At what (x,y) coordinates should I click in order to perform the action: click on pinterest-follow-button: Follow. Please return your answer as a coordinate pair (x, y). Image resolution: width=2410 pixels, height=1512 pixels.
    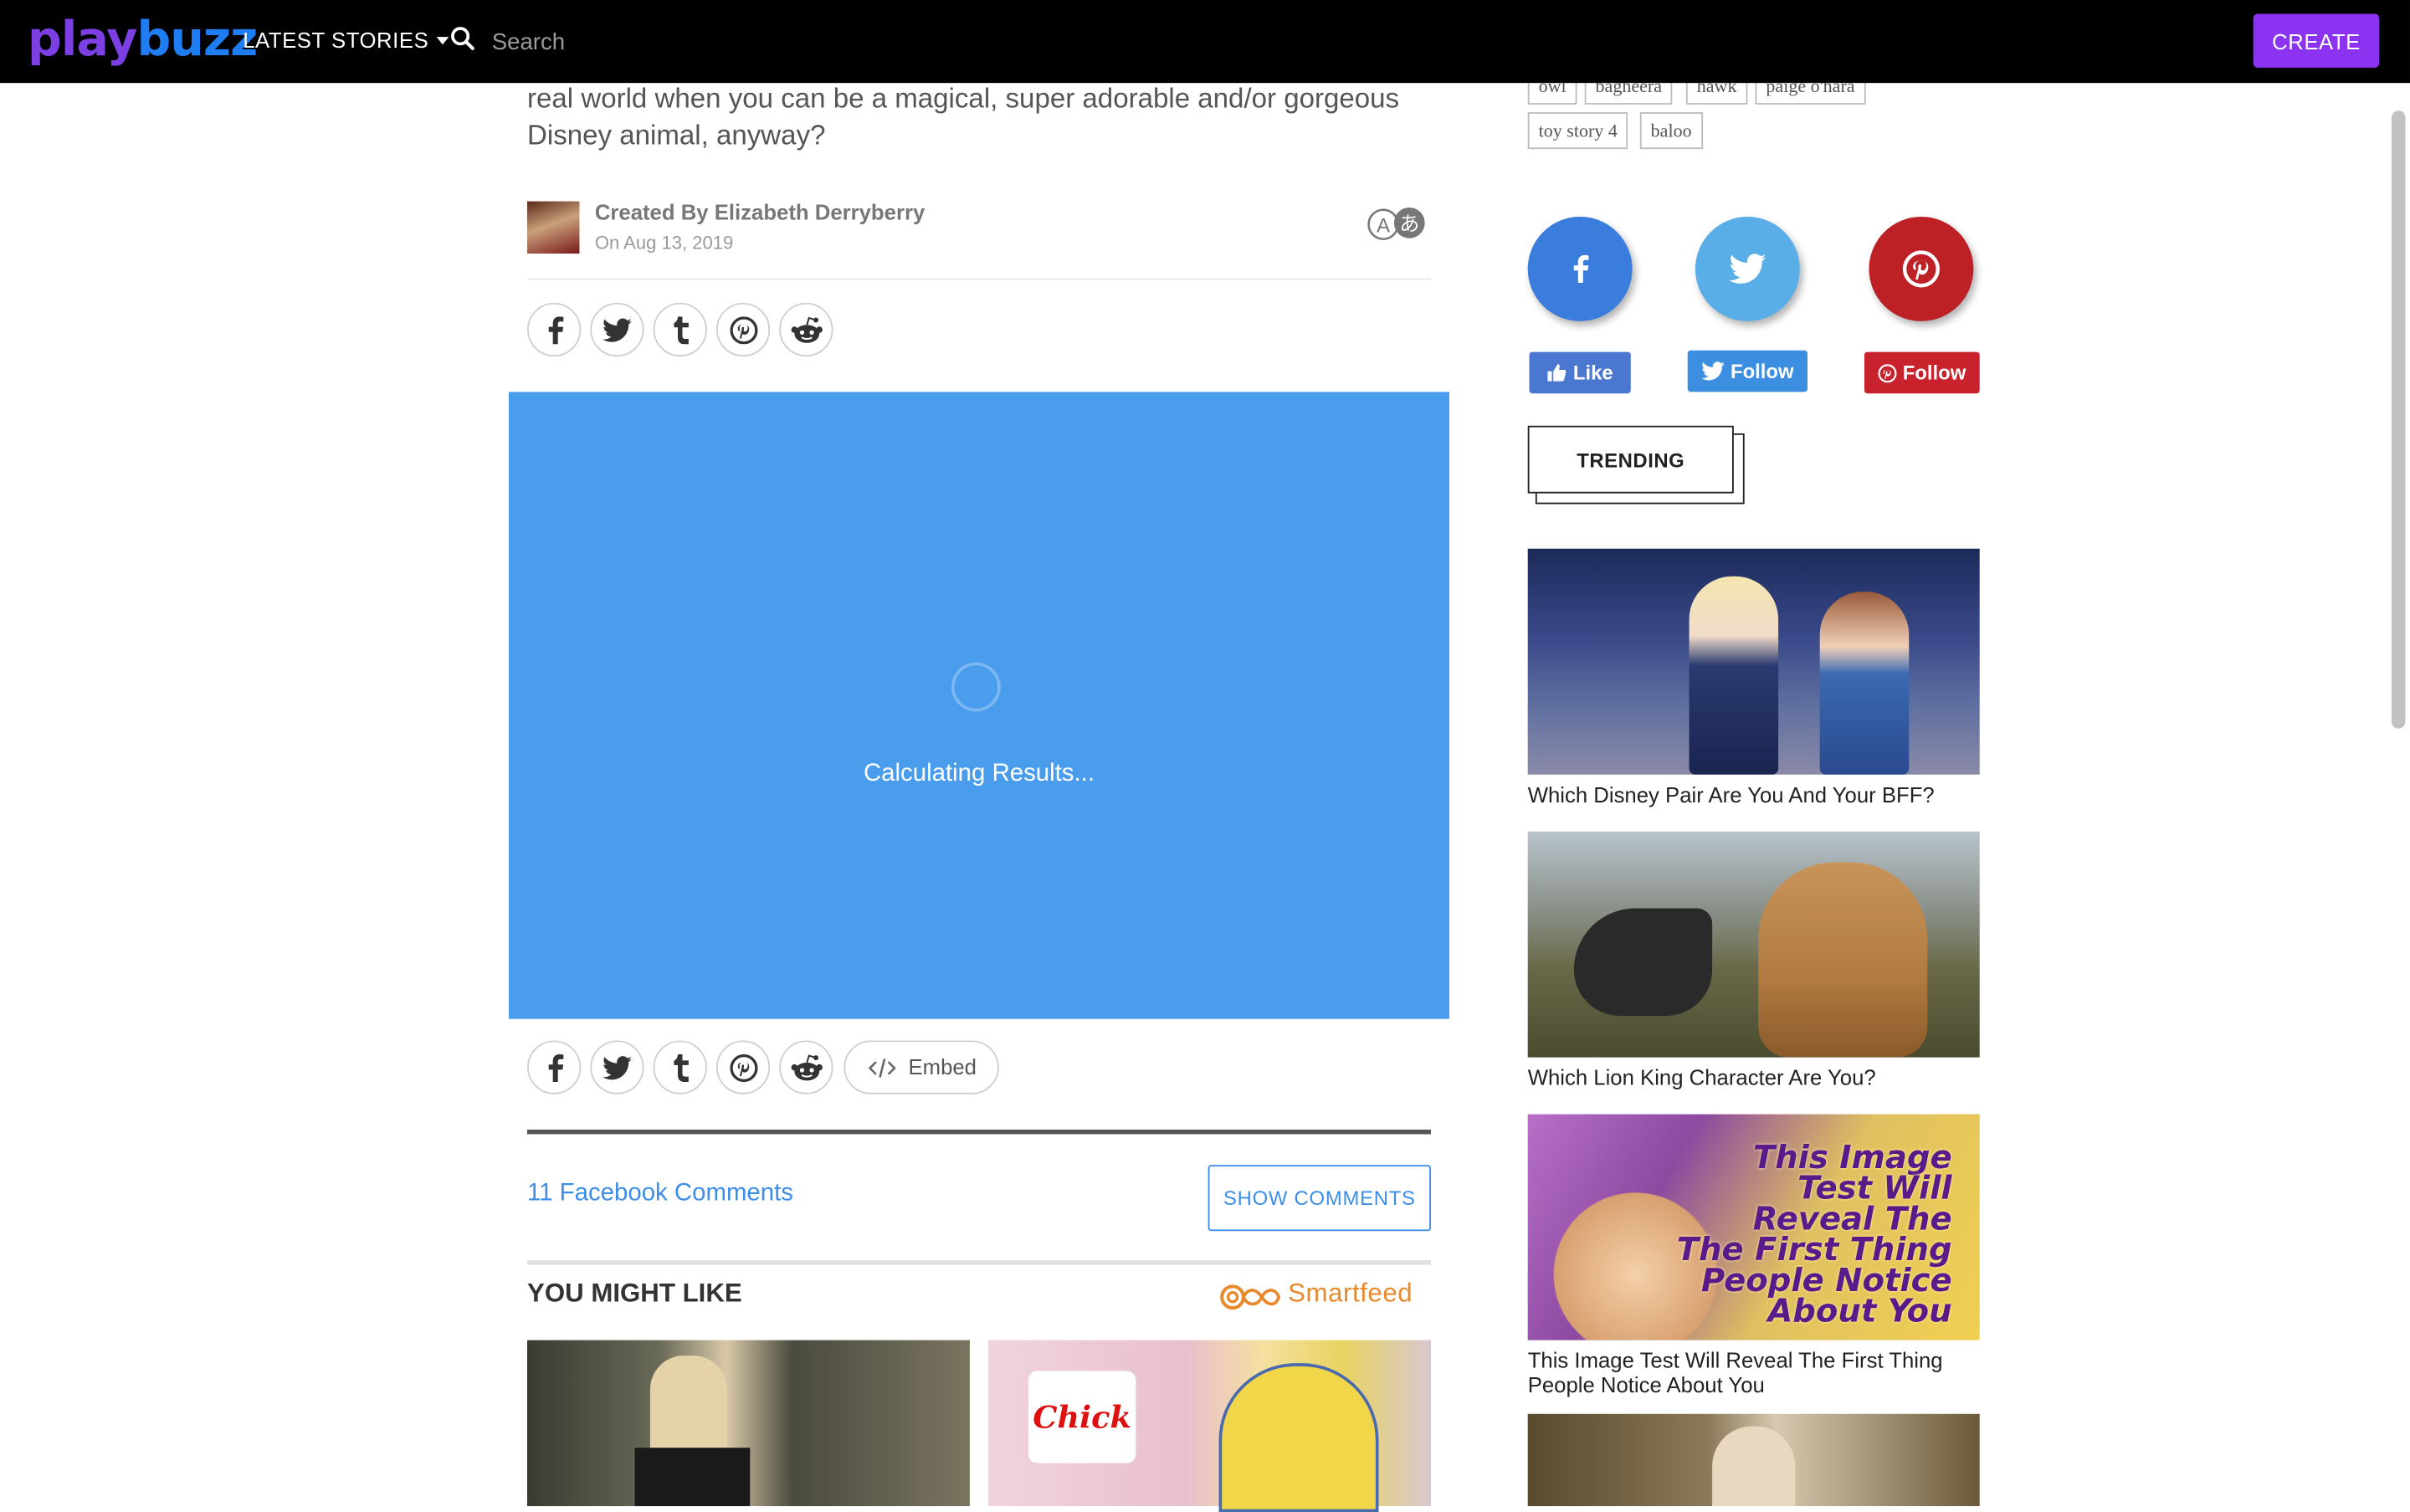
    Looking at the image, I should click on (1922, 372).